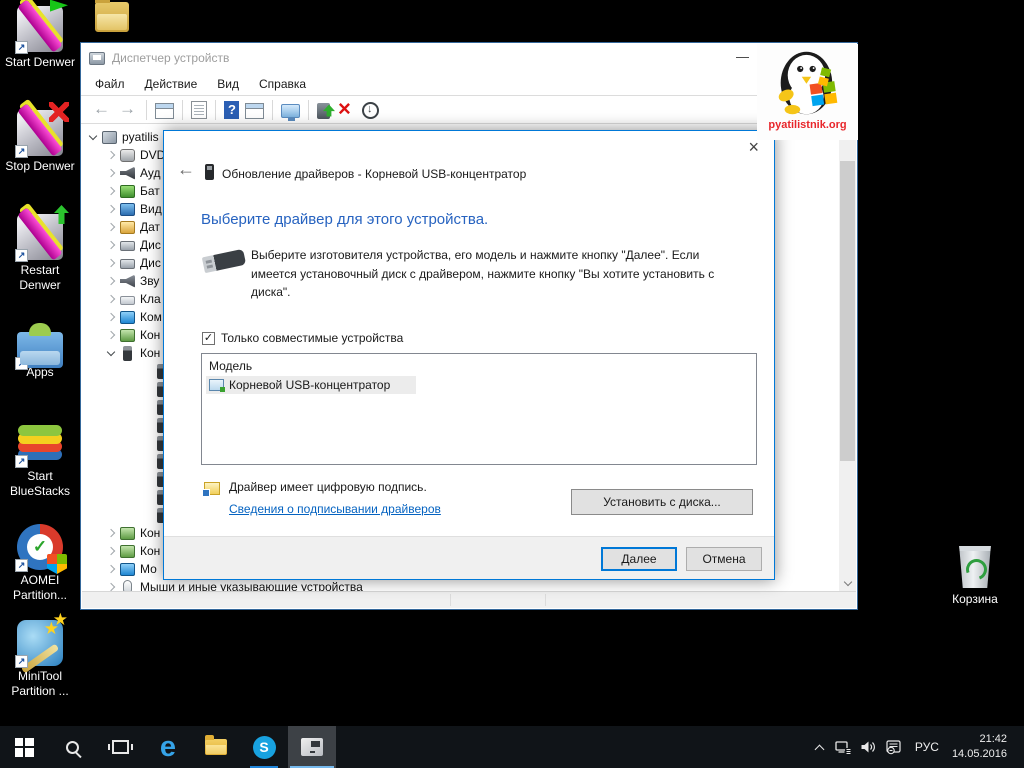 The height and width of the screenshot is (768, 1024). I want to click on edge-button, so click(168, 747).